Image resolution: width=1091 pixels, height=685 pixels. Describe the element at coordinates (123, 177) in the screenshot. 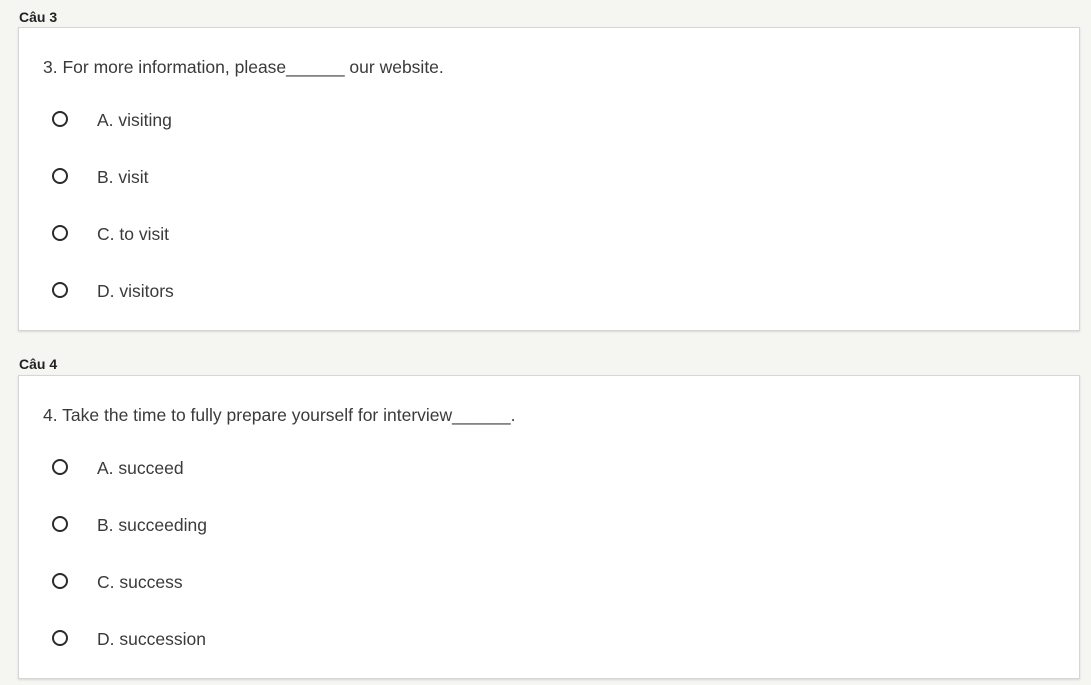

I see `option-label: B. visit` at that location.